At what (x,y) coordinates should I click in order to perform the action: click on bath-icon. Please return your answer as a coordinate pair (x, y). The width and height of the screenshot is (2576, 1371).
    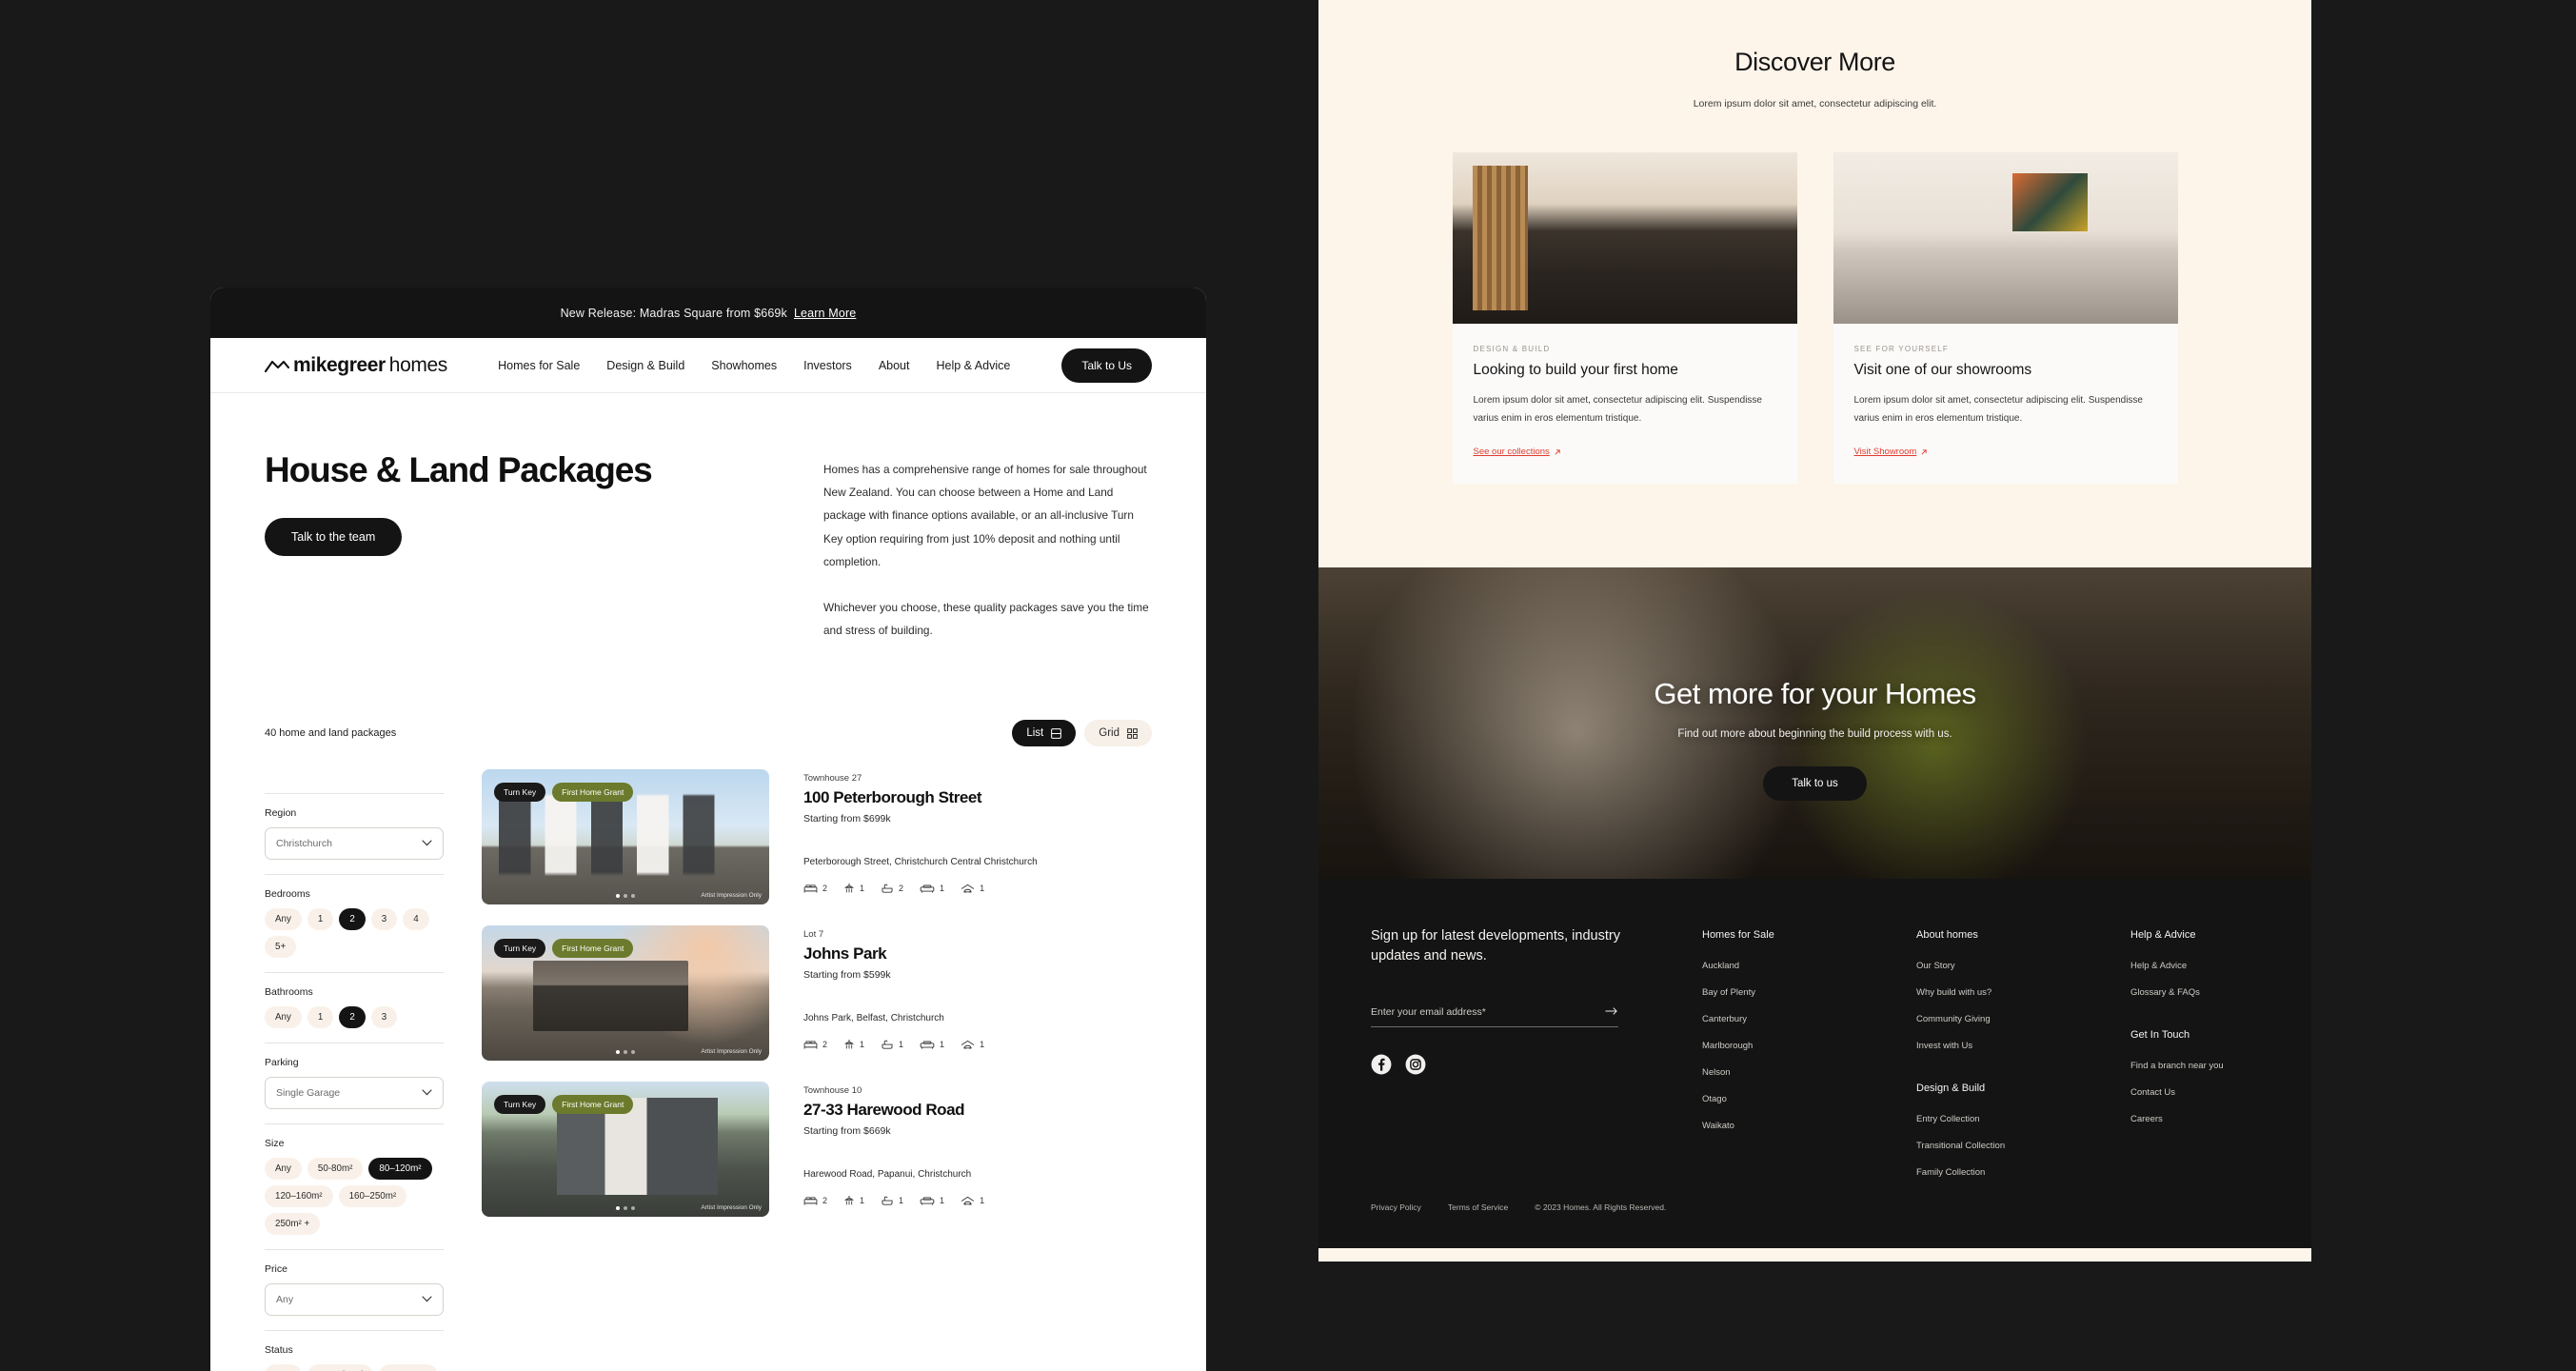
    Looking at the image, I should click on (887, 1200).